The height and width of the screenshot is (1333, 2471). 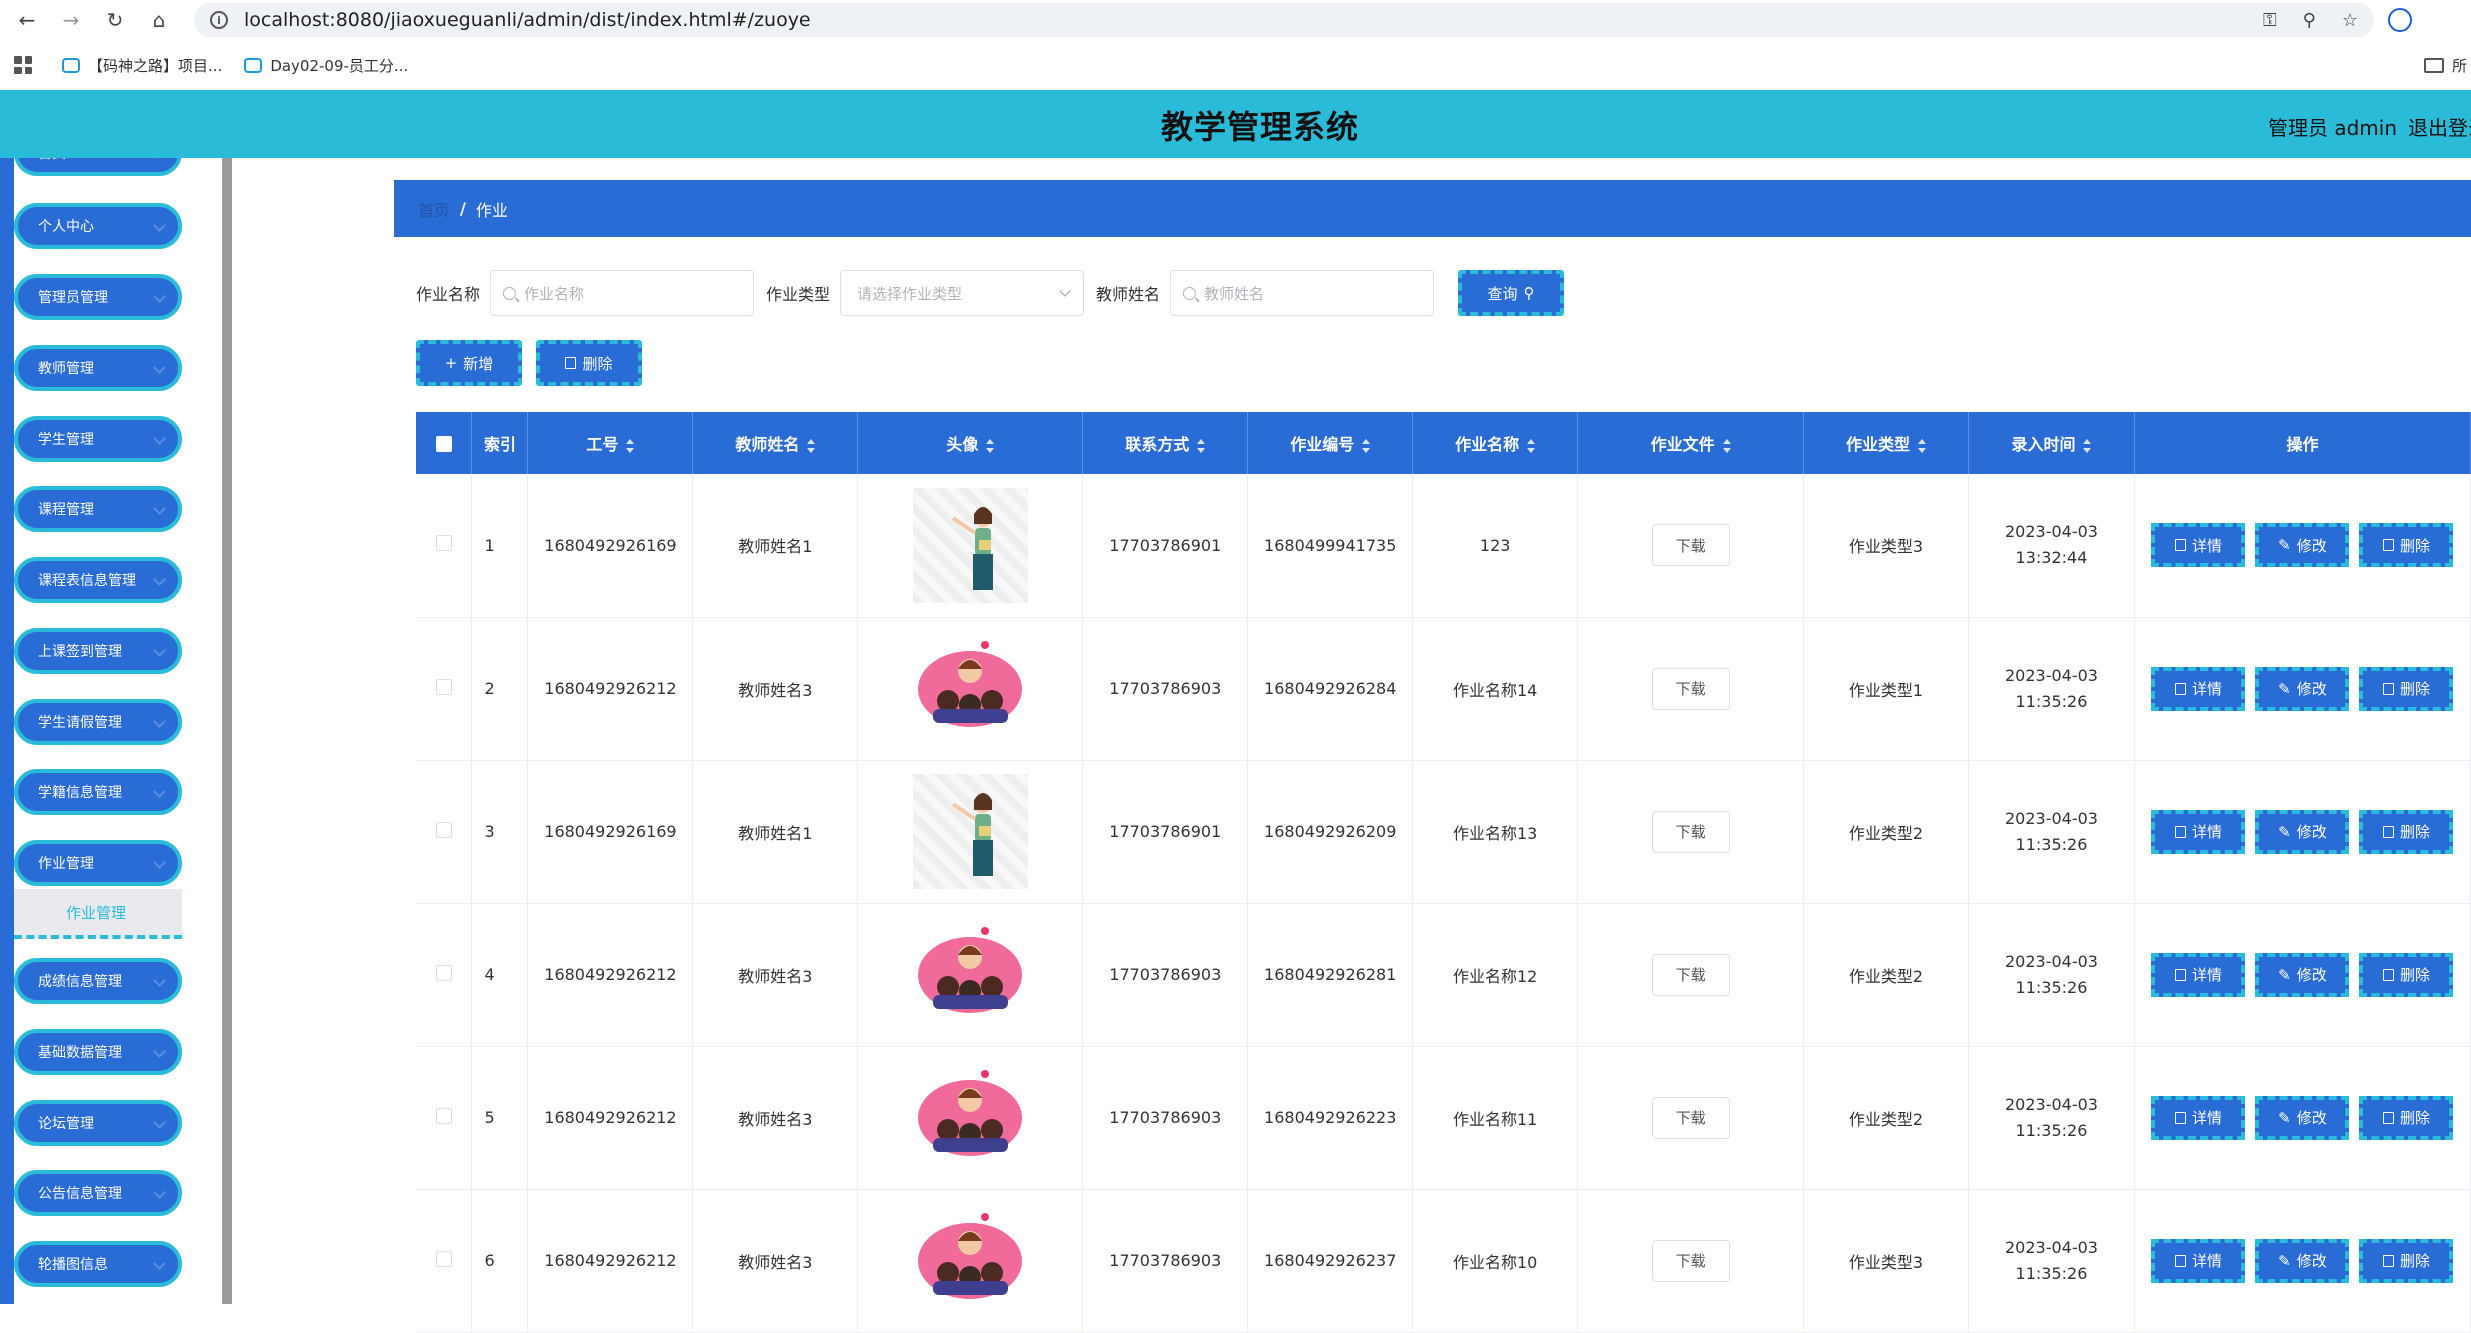 I want to click on sidebar-item-forum: 论坛管理, so click(x=98, y=1123).